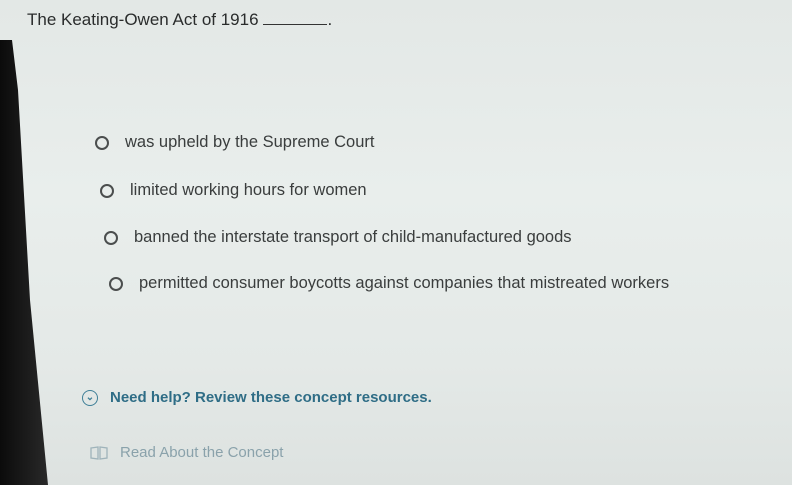  What do you see at coordinates (250, 142) in the screenshot?
I see `answer-option-label: was upheld by the Supreme Court` at bounding box center [250, 142].